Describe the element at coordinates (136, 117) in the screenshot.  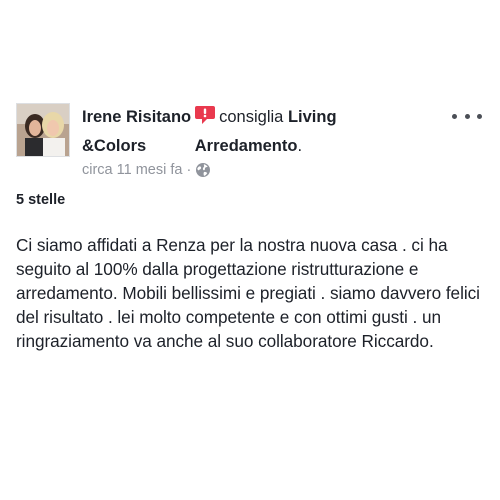
I see `author-name-link: Irene Risitano` at that location.